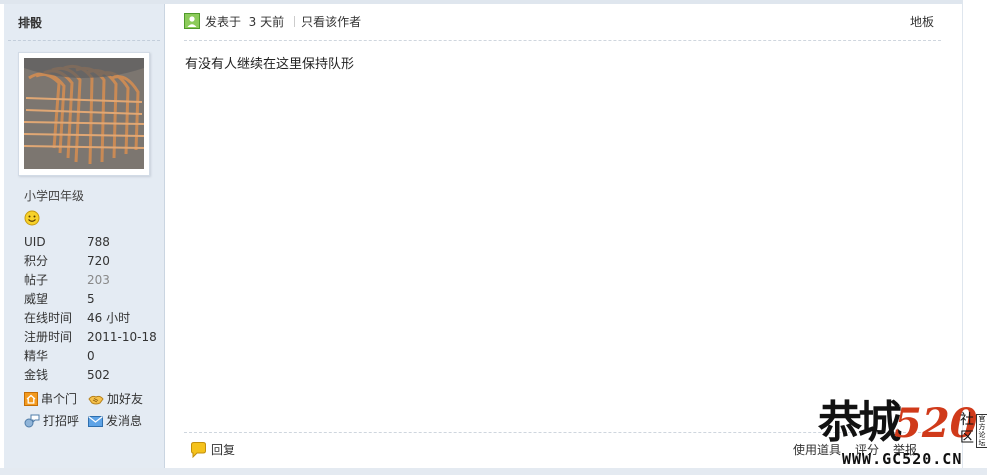 The width and height of the screenshot is (987, 475). I want to click on reply-bubble-icon, so click(198, 450).